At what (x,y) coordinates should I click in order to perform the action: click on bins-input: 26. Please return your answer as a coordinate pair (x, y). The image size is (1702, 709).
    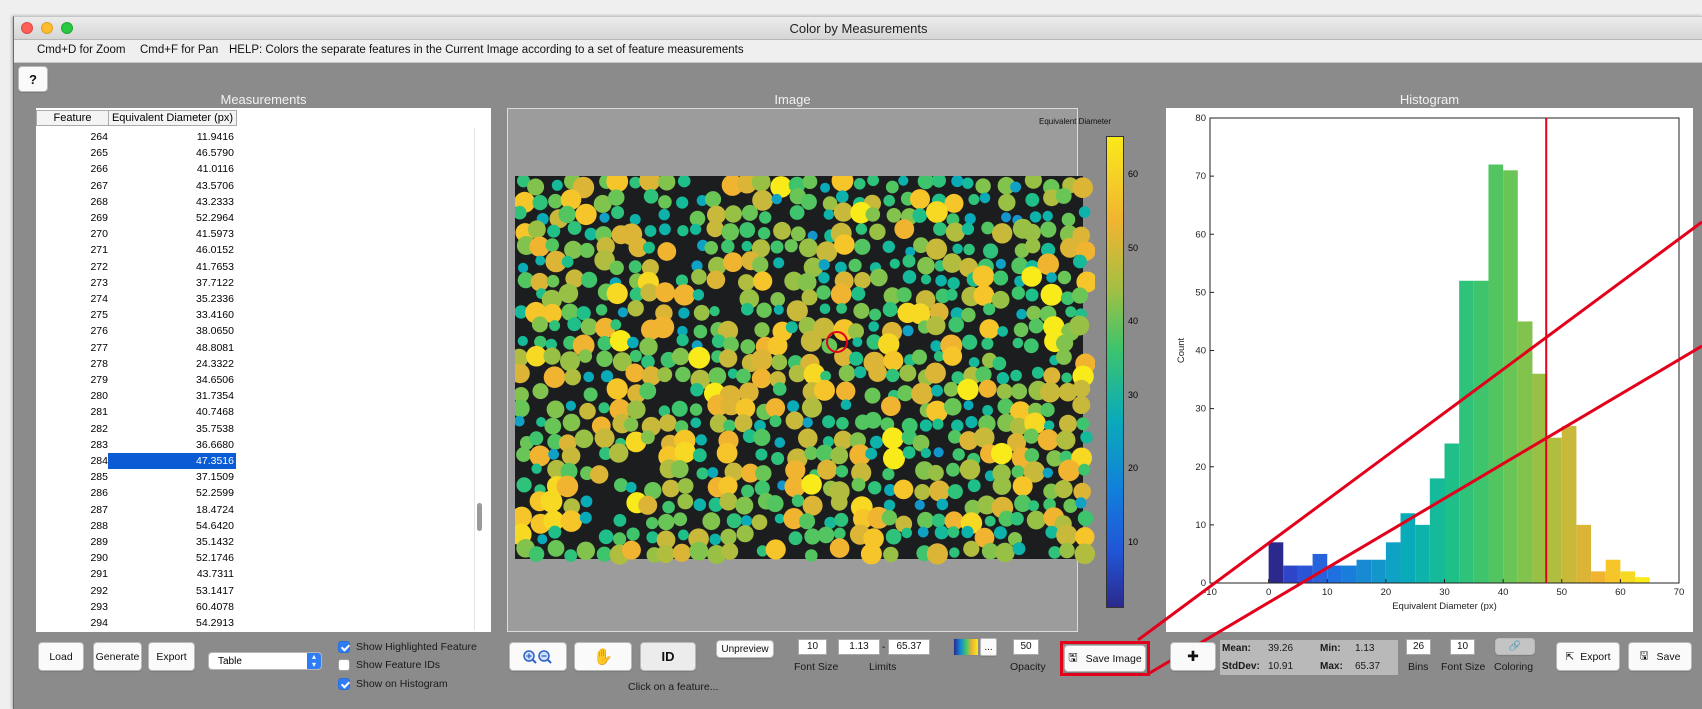
    Looking at the image, I should click on (1418, 647).